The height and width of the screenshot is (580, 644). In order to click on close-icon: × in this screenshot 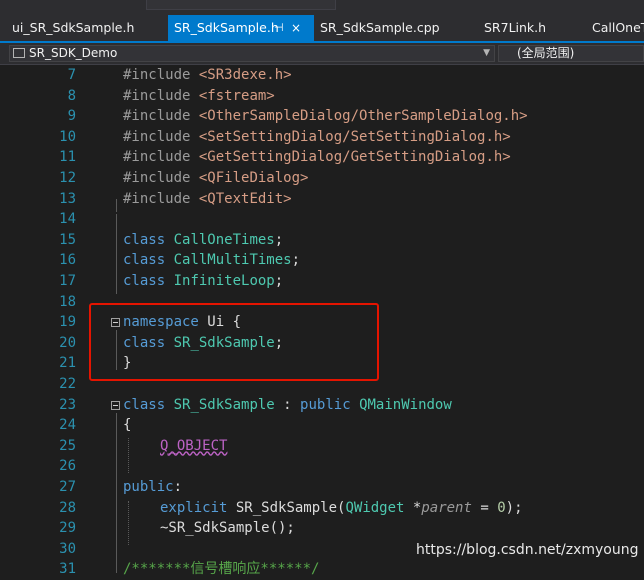, I will do `click(296, 28)`.